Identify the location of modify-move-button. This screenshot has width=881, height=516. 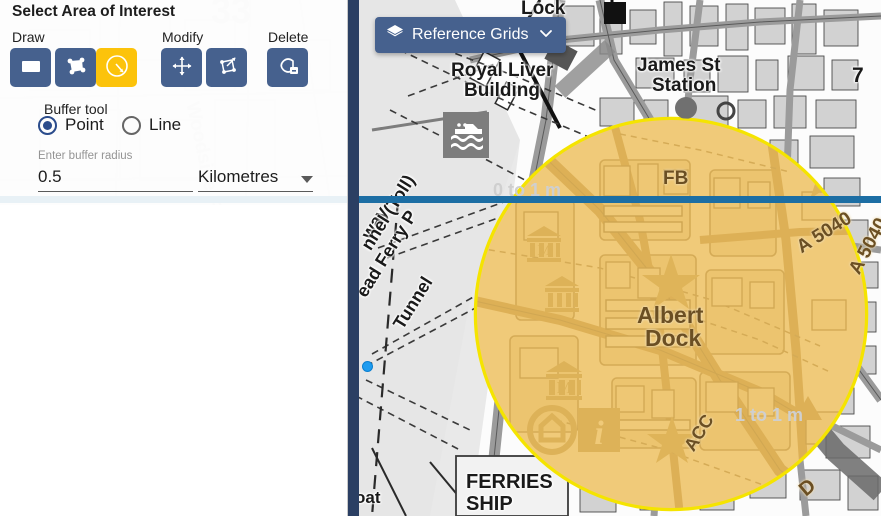
(181, 67).